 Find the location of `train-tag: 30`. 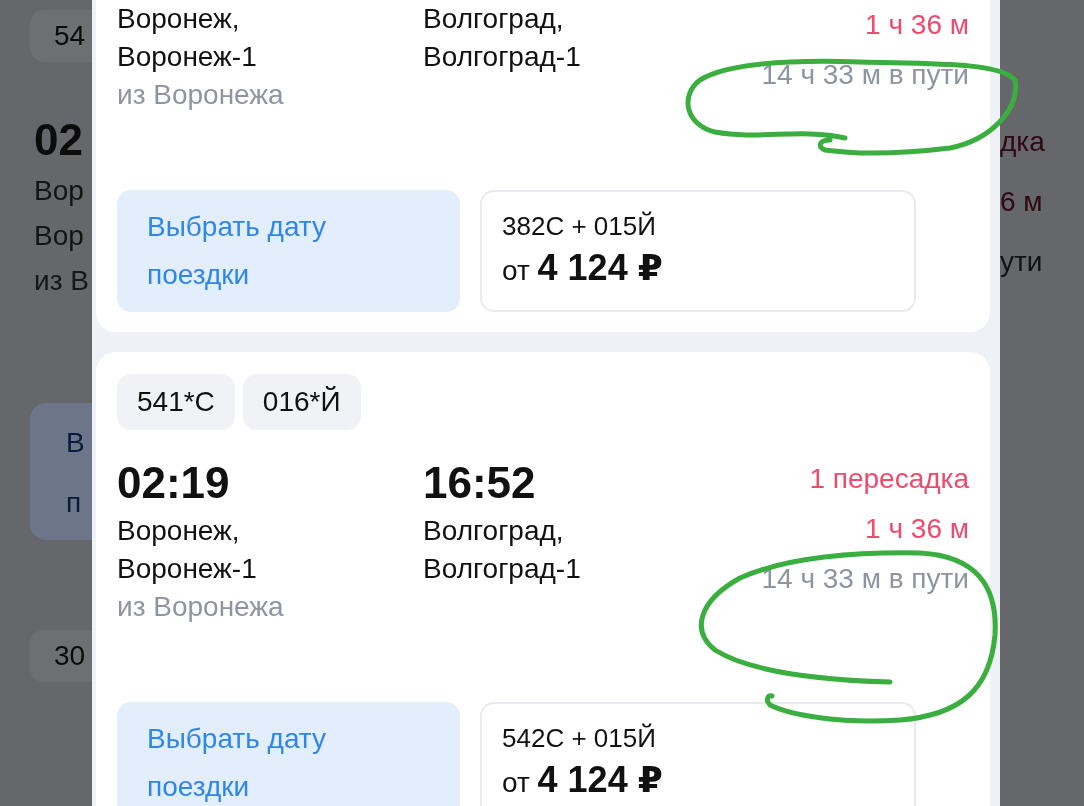

train-tag: 30 is located at coordinates (61, 656).